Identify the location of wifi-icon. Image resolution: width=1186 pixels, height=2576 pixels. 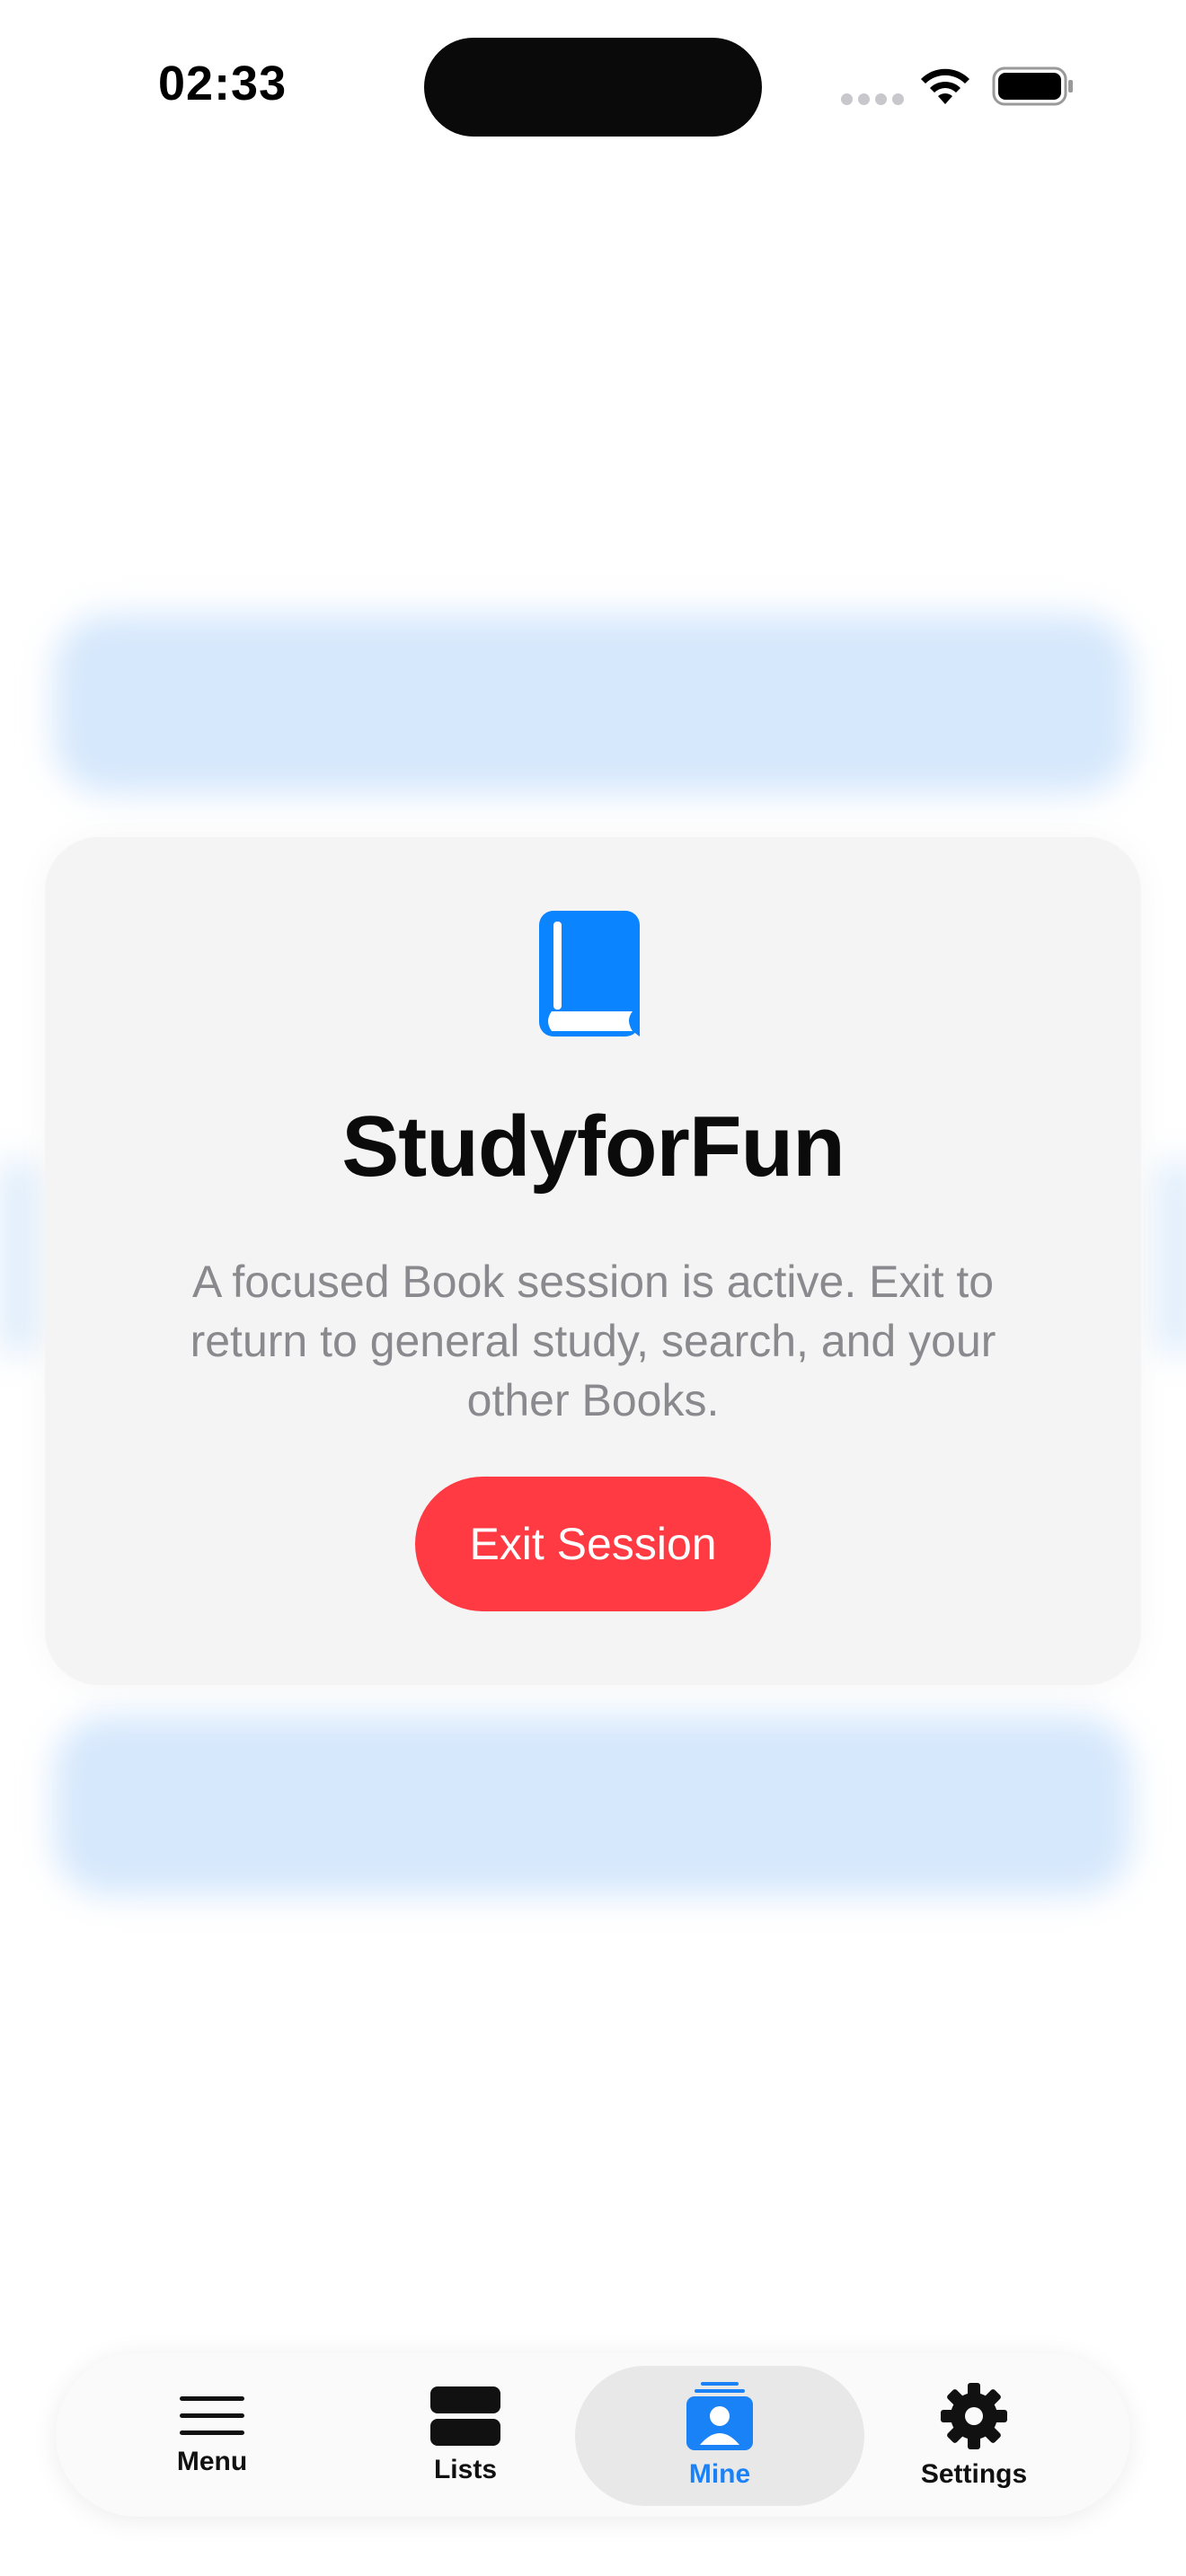
(945, 86).